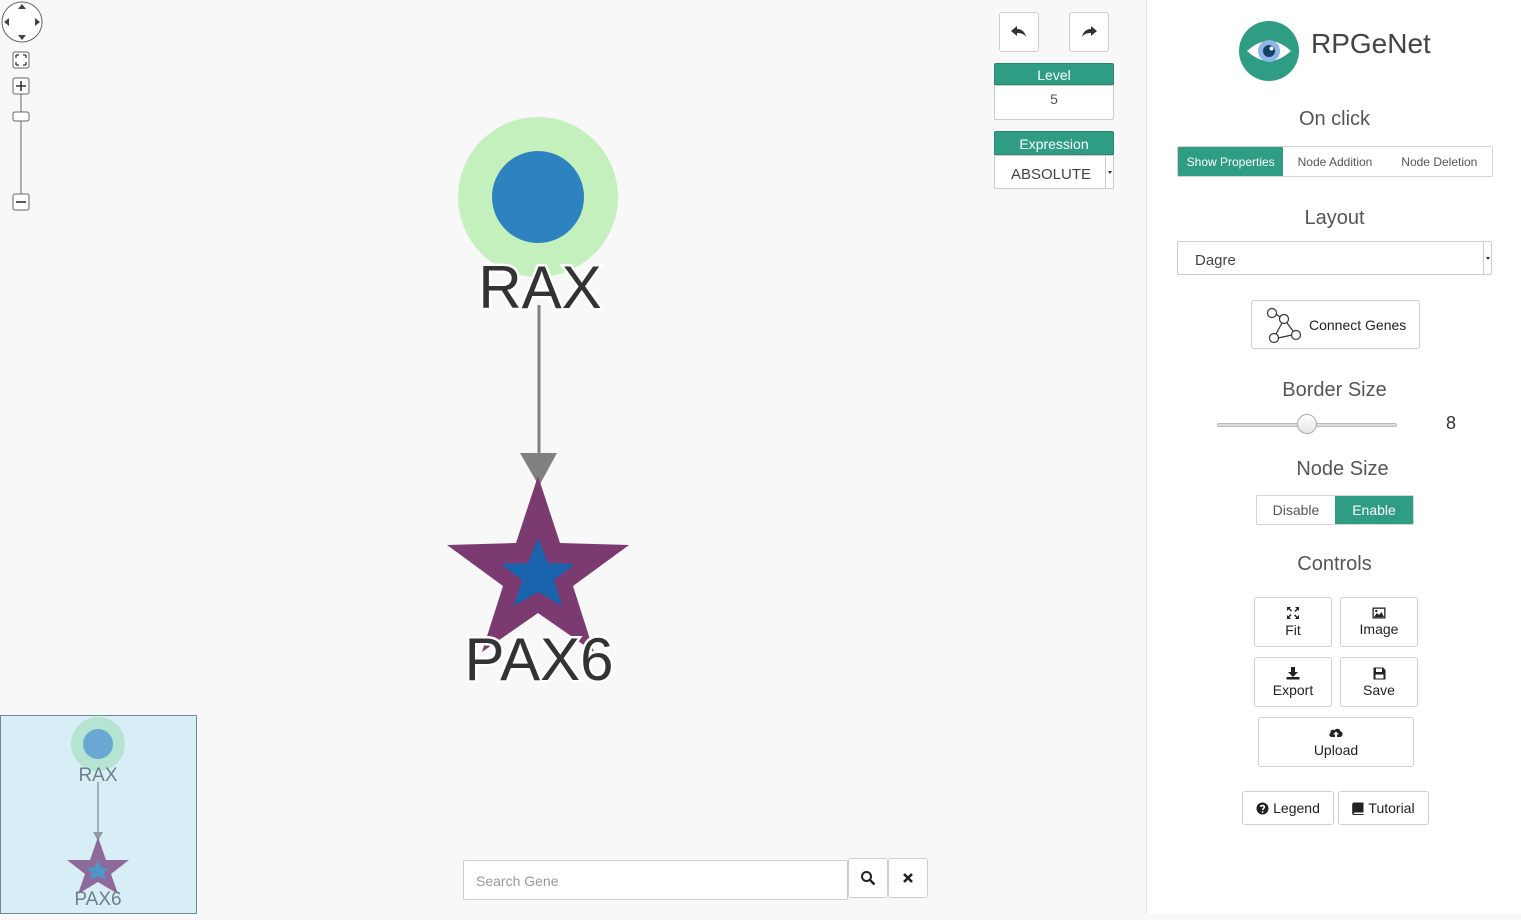  What do you see at coordinates (1439, 161) in the screenshot?
I see `on-click-node-deletion: Node Deletion` at bounding box center [1439, 161].